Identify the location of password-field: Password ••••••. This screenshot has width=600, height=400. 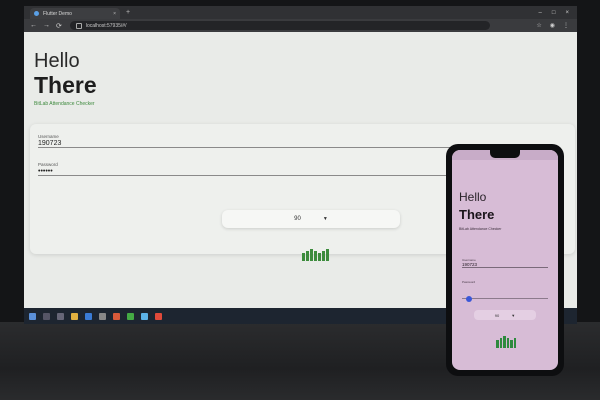
(248, 169).